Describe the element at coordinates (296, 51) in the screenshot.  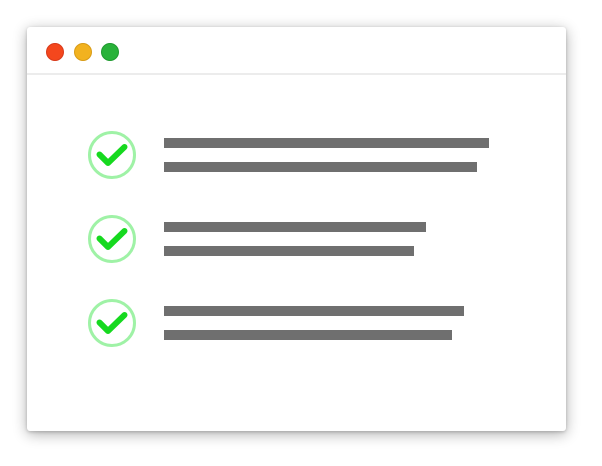
I see `title-bar` at that location.